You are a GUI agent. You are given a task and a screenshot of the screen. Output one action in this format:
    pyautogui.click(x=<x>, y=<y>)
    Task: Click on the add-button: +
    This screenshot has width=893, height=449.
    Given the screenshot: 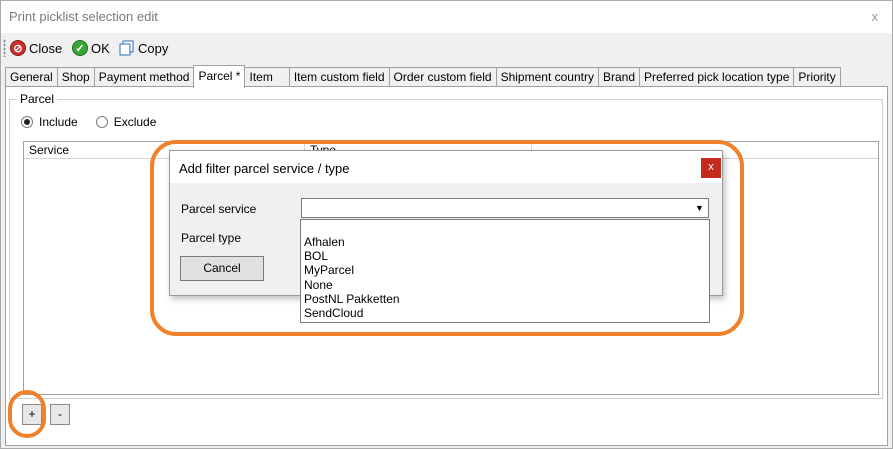 What is the action you would take?
    pyautogui.click(x=32, y=414)
    